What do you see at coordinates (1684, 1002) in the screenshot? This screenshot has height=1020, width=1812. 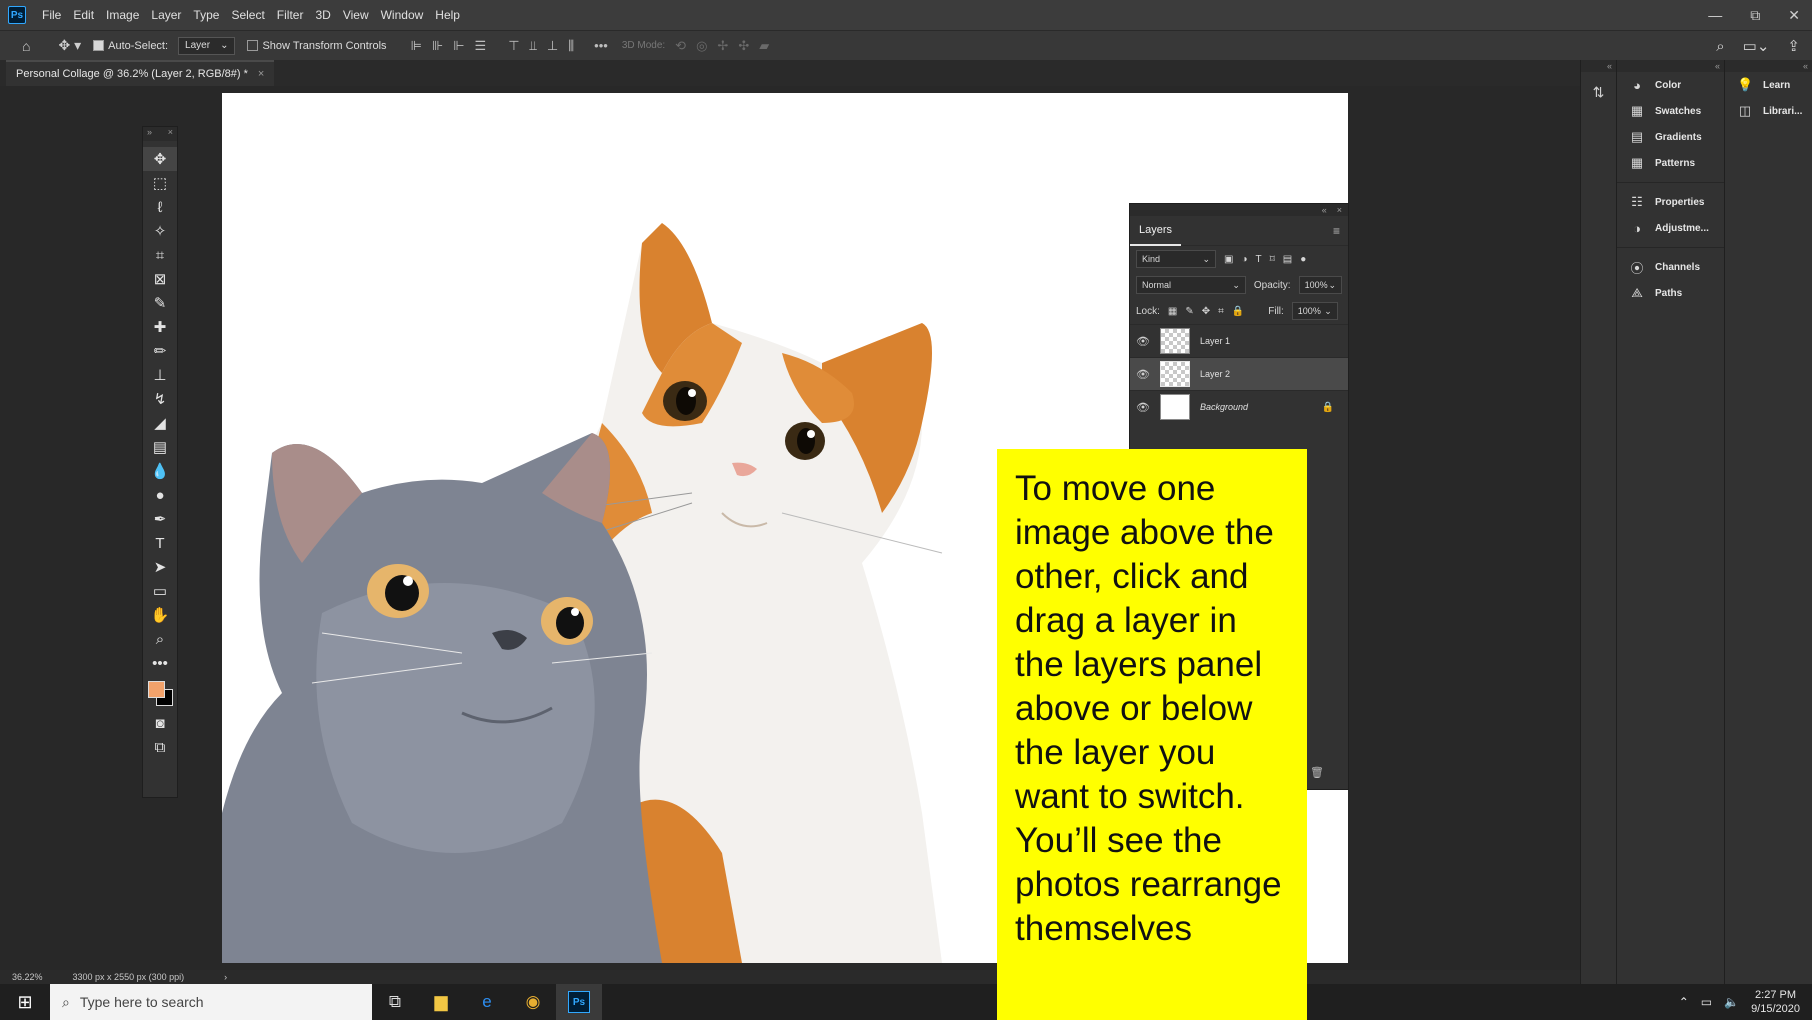 I see `chevron-up-icon: ⌃` at bounding box center [1684, 1002].